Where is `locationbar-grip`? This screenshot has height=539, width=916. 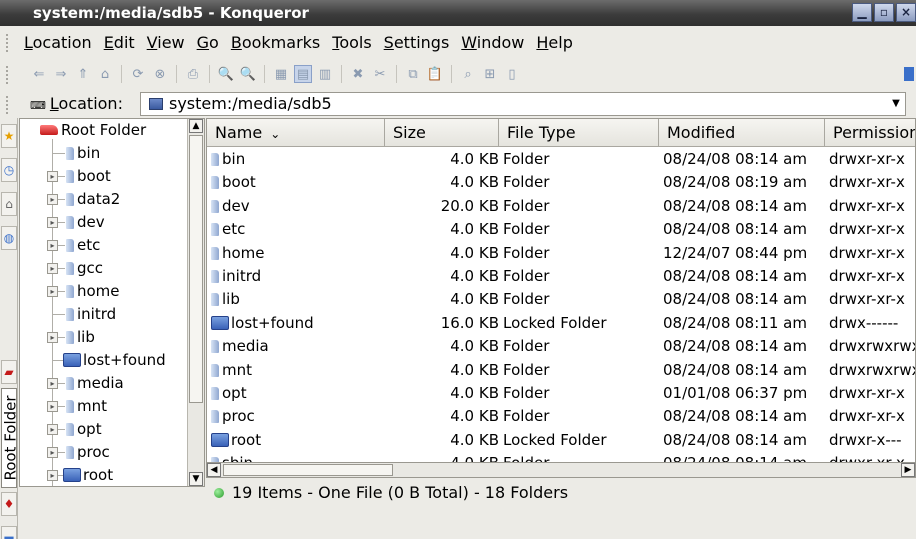 locationbar-grip is located at coordinates (9, 105).